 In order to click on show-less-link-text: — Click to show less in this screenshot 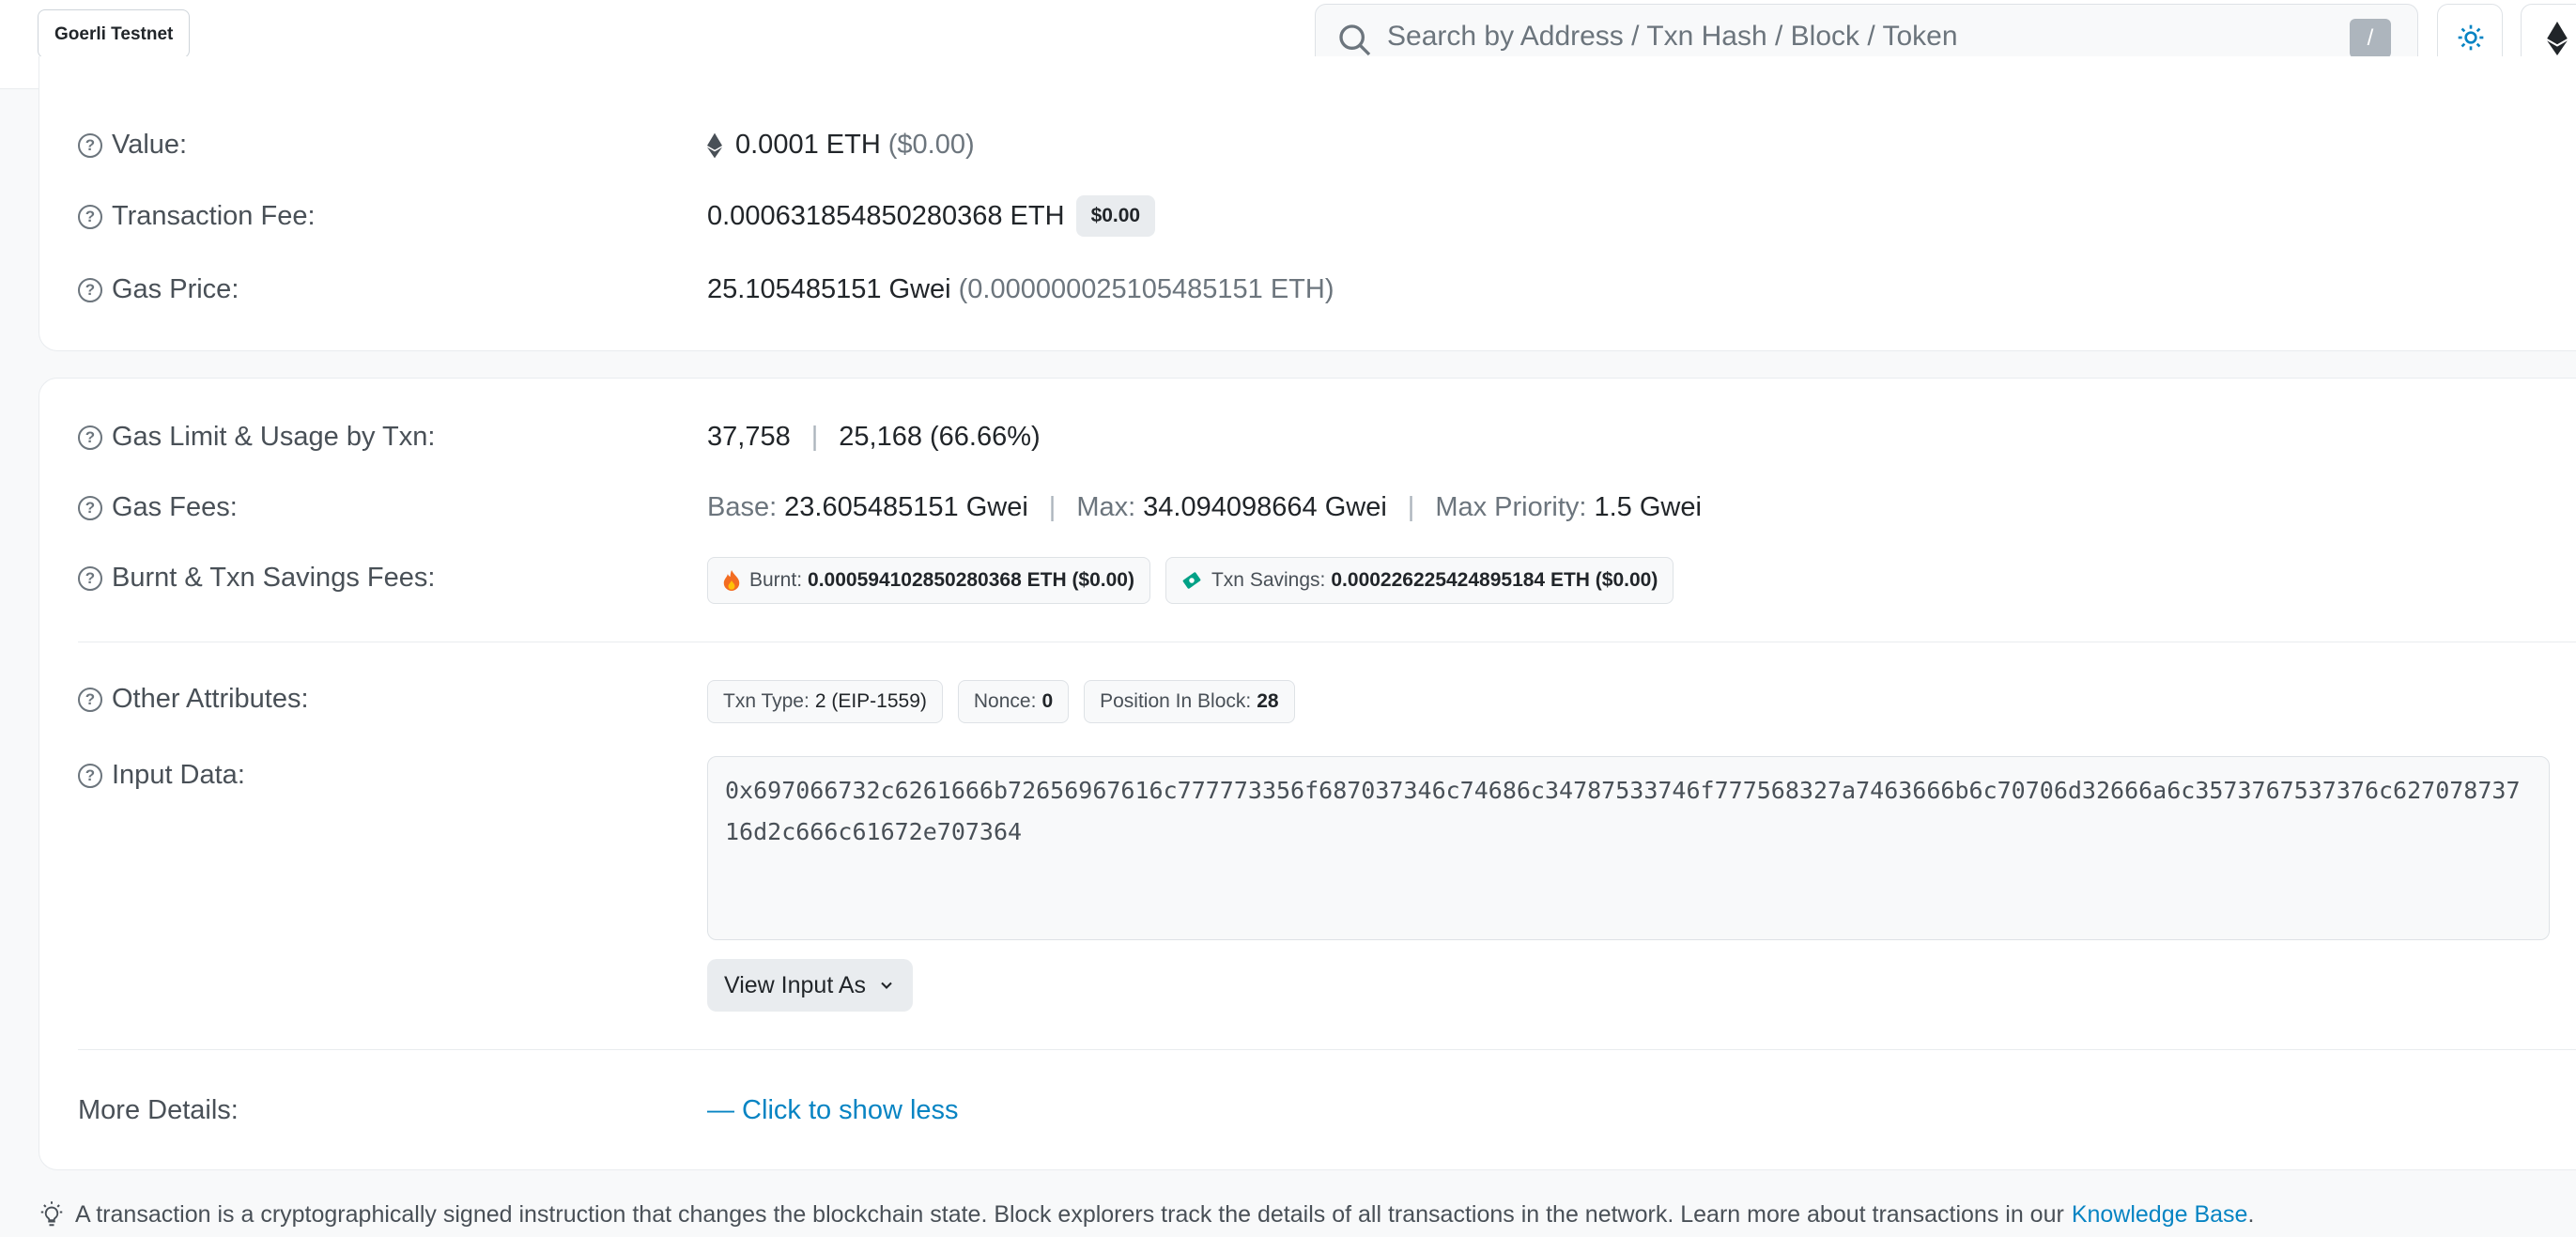, I will do `click(833, 1110)`.